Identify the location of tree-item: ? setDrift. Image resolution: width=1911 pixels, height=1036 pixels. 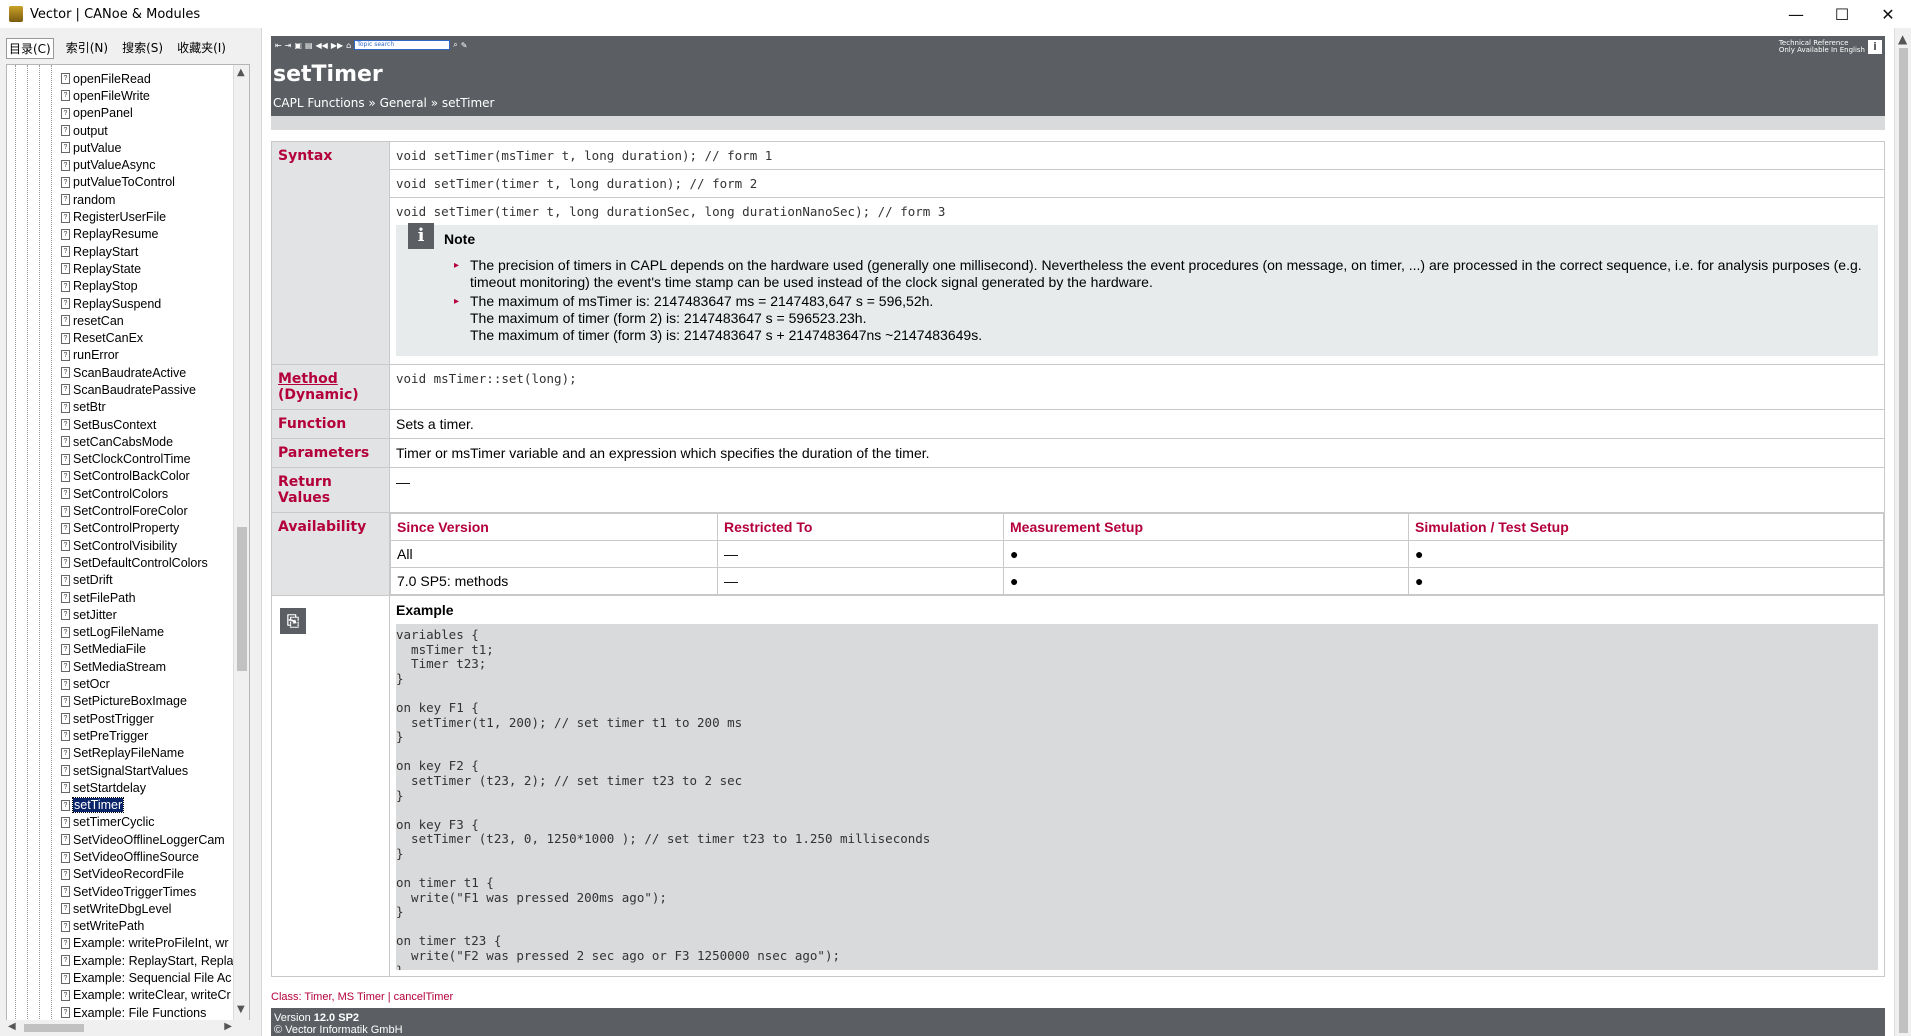
(151, 580).